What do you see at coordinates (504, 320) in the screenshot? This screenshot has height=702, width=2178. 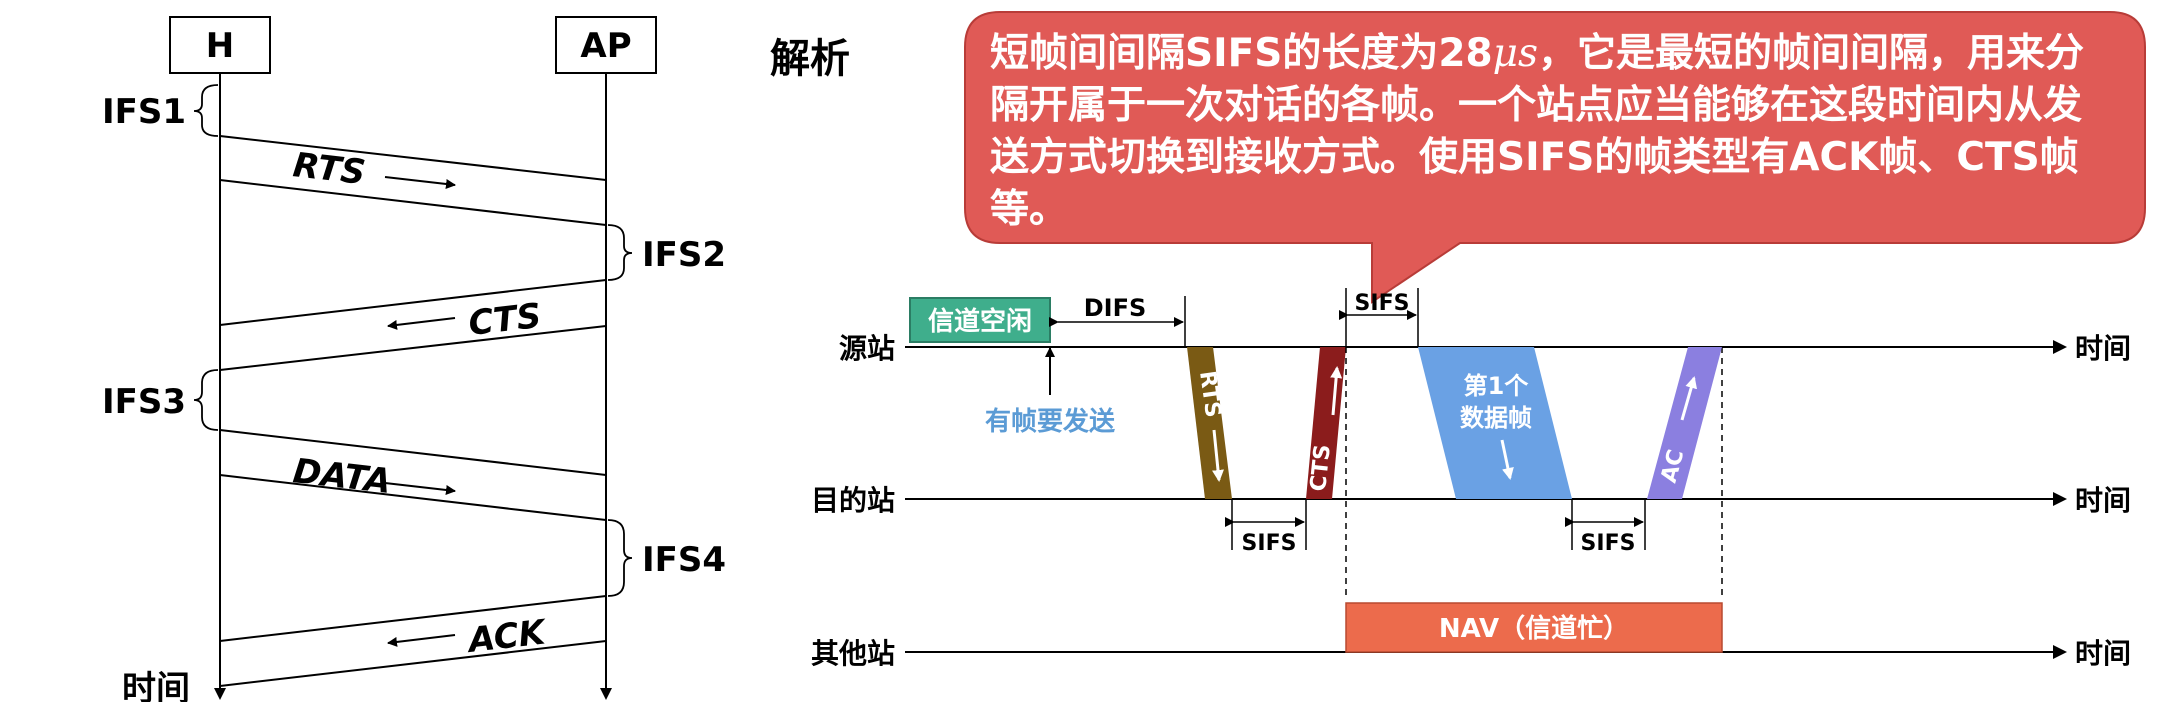 I see `cts-frame-label: CTS` at bounding box center [504, 320].